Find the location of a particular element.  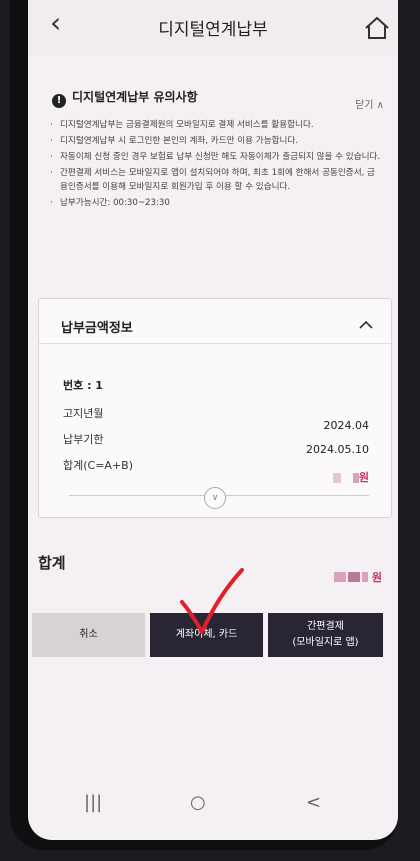

back-nav-icon: < is located at coordinates (313, 802).